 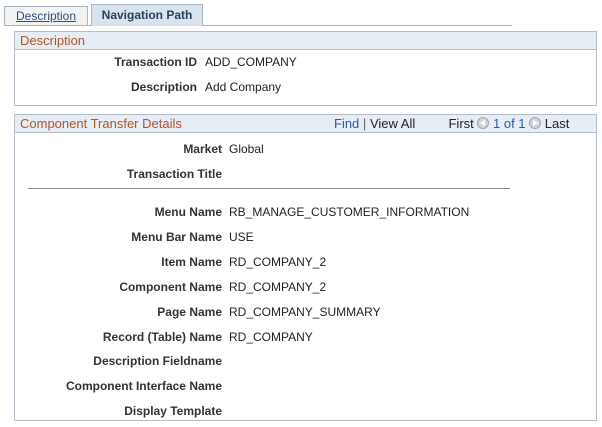 I want to click on section-divider, so click(x=269, y=188).